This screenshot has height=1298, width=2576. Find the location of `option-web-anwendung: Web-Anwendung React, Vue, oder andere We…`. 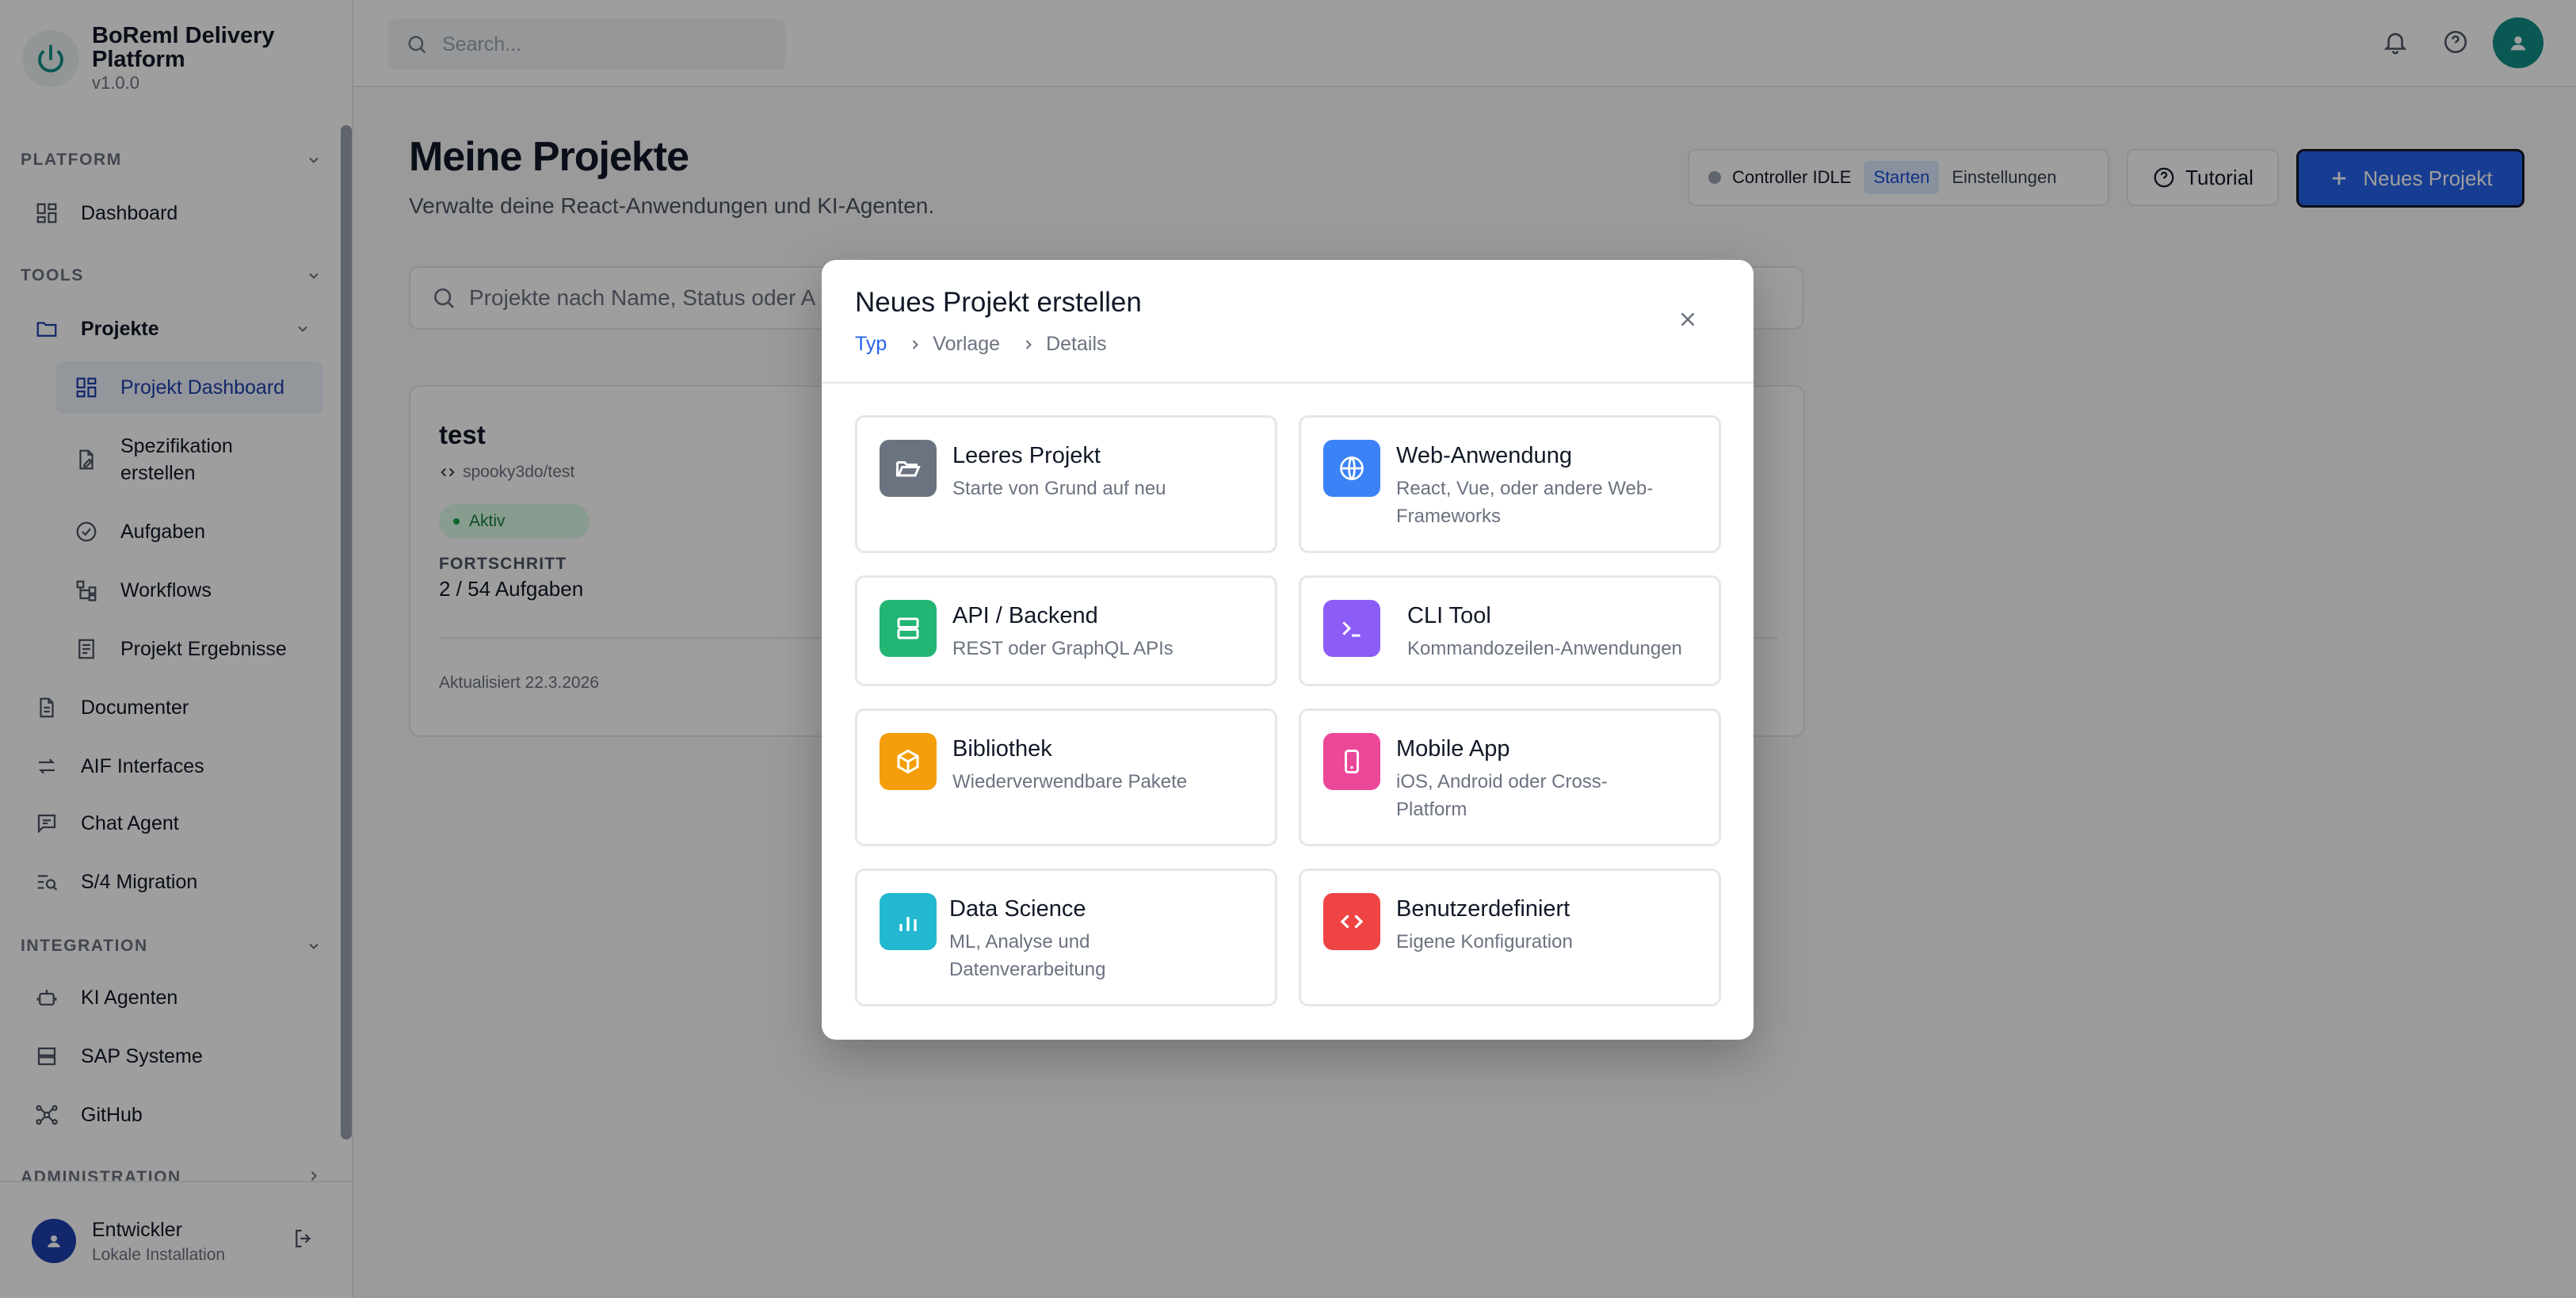

option-web-anwendung: Web-Anwendung React, Vue, oder andere We… is located at coordinates (1510, 484).